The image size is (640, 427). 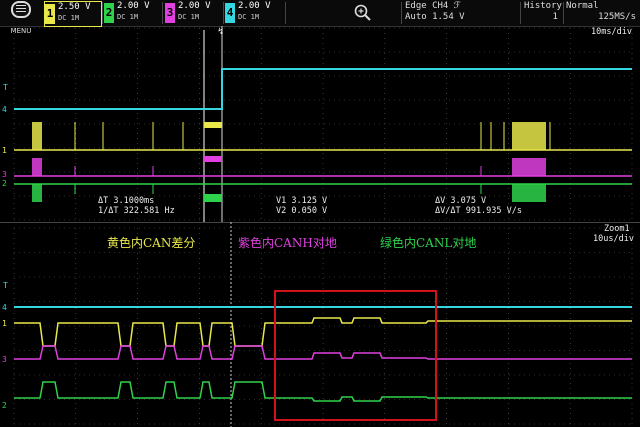 What do you see at coordinates (230, 13) in the screenshot?
I see `channel-4-number: 4` at bounding box center [230, 13].